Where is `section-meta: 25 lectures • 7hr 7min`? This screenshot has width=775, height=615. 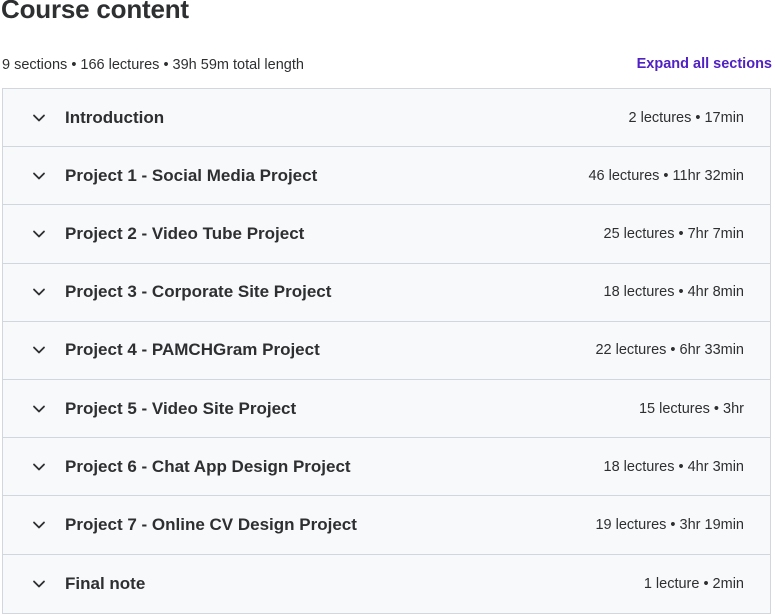
section-meta: 25 lectures • 7hr 7min is located at coordinates (673, 233).